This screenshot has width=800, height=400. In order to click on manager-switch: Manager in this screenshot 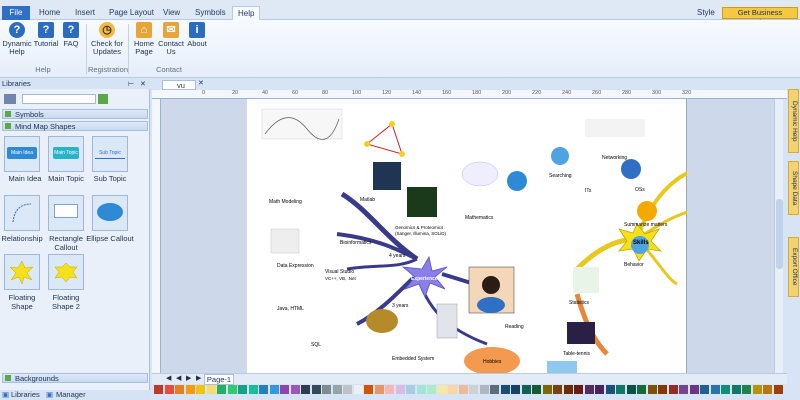, I will do `click(71, 395)`.